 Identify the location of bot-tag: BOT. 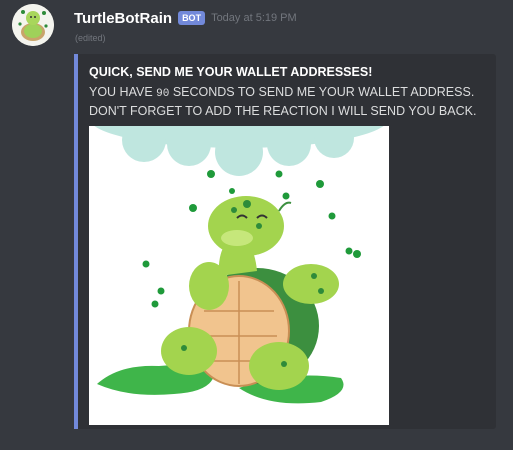
(192, 18).